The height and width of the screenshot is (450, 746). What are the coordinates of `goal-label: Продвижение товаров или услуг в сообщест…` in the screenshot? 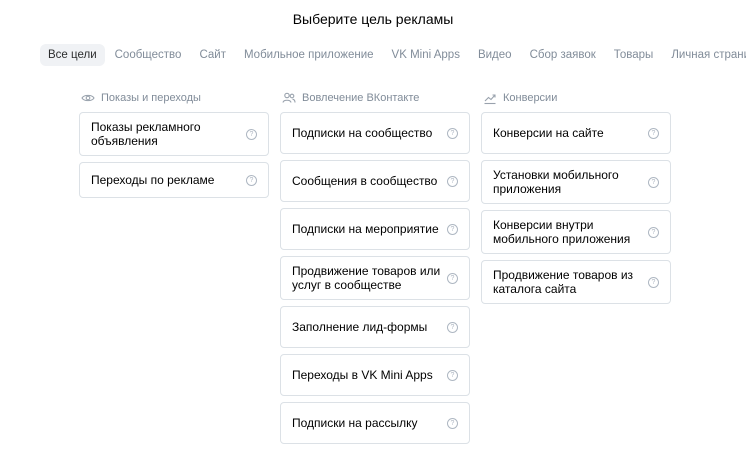 It's located at (366, 278).